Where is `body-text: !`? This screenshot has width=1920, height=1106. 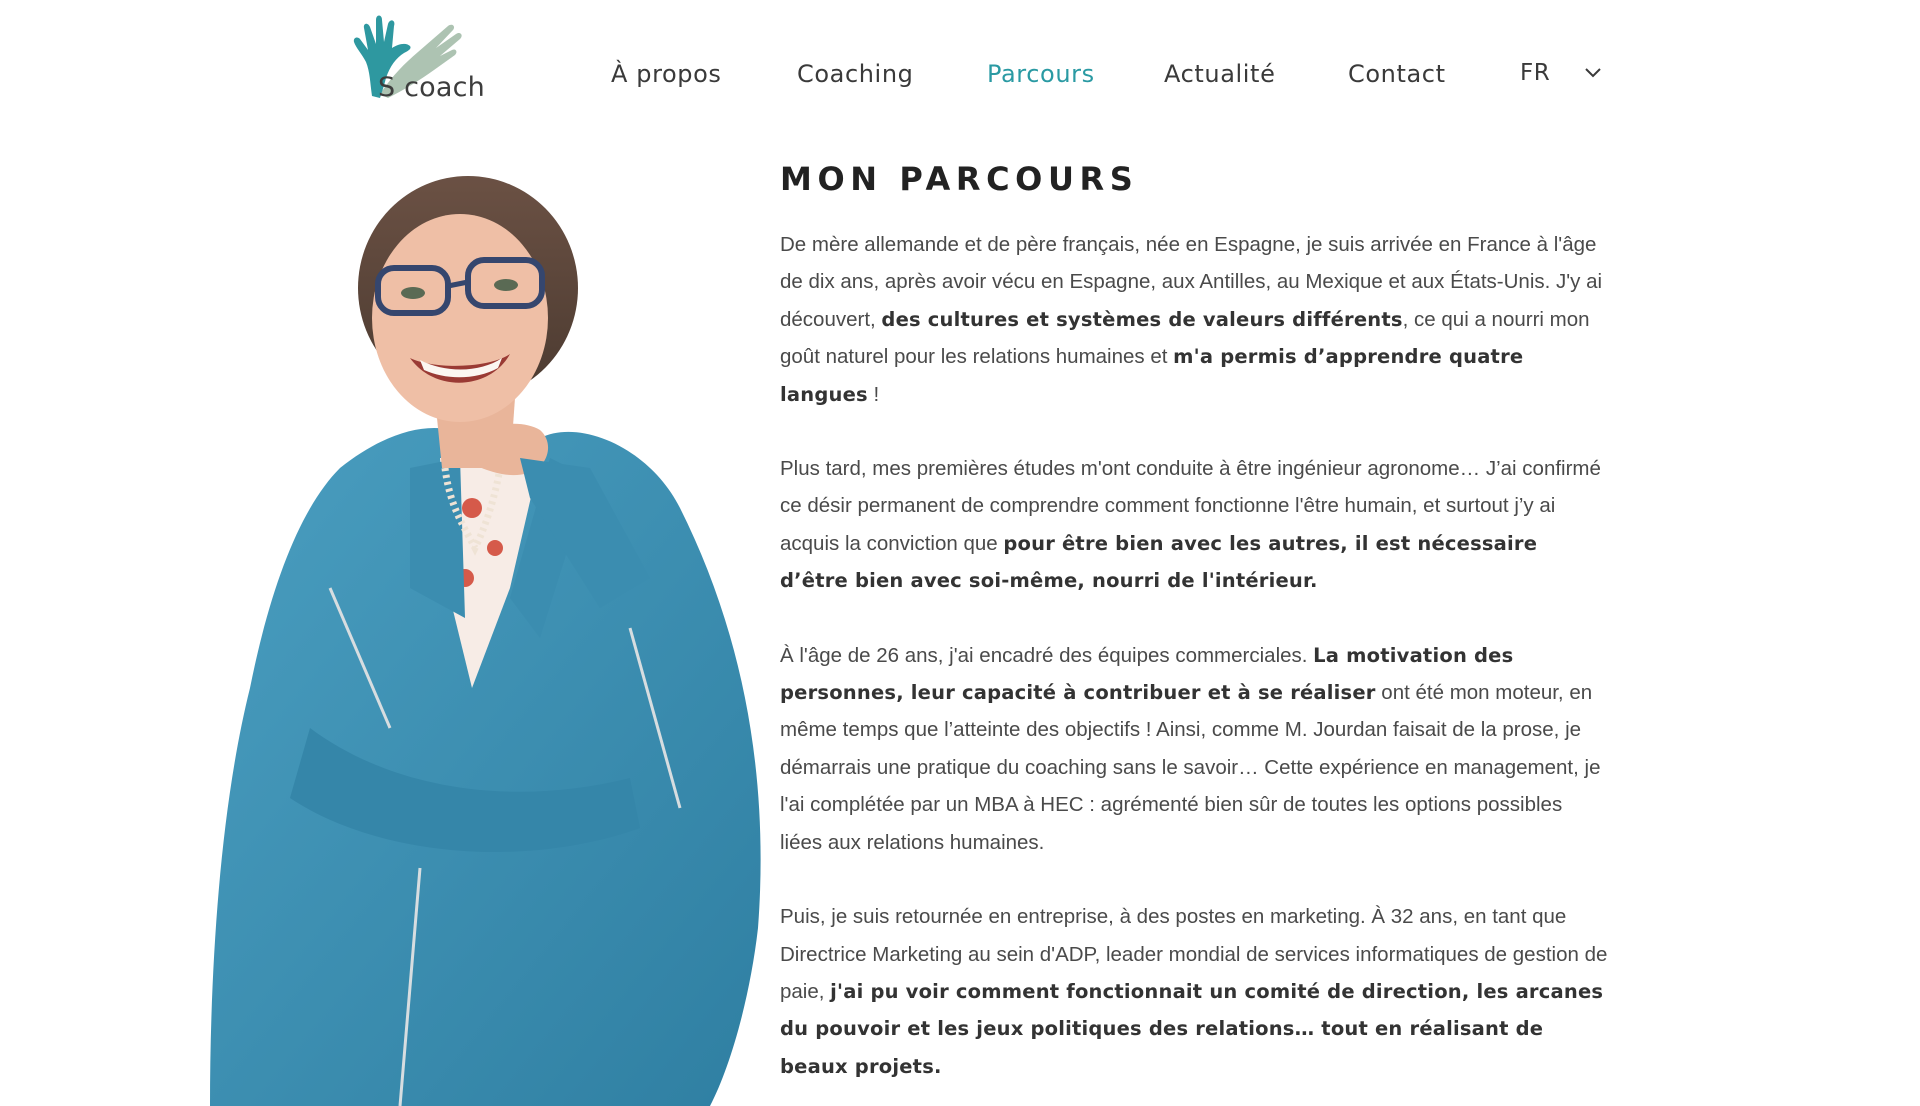
body-text: ! is located at coordinates (873, 394).